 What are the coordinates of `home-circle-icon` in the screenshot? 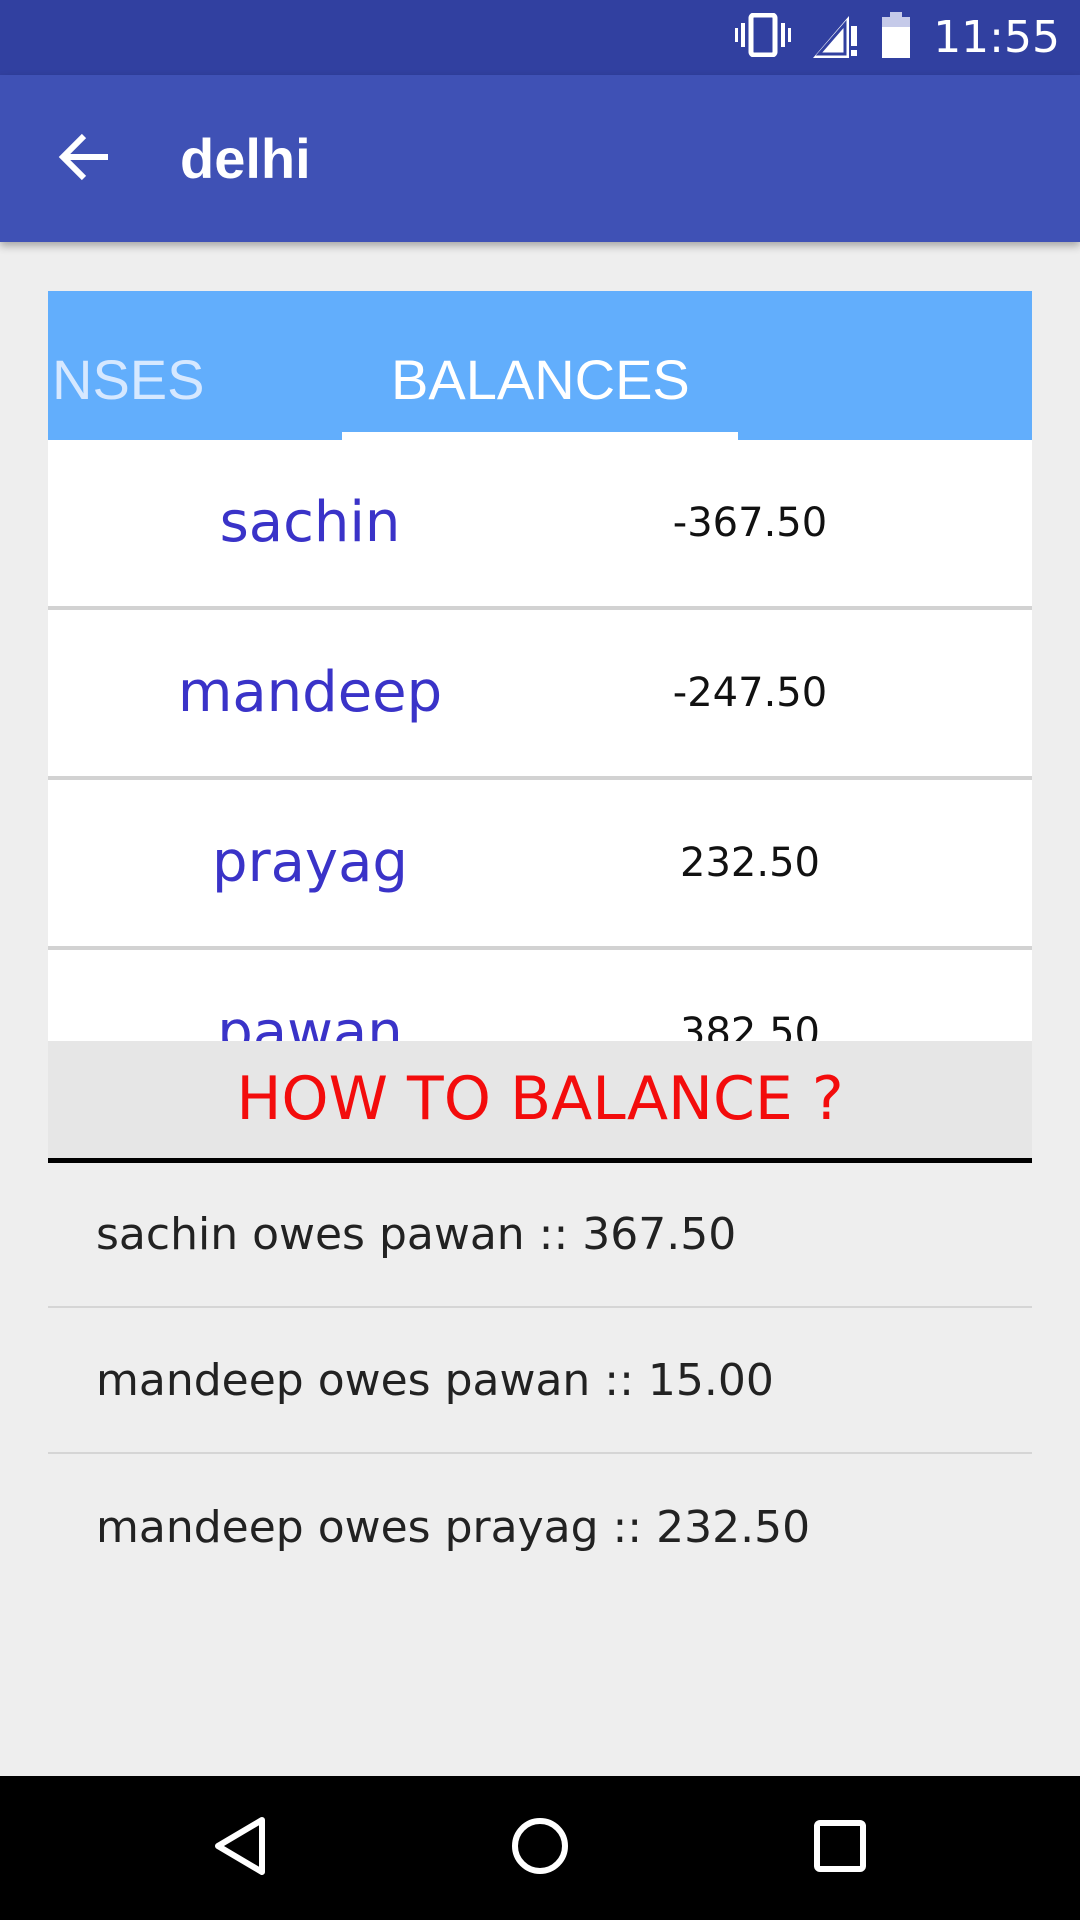 It's located at (540, 1848).